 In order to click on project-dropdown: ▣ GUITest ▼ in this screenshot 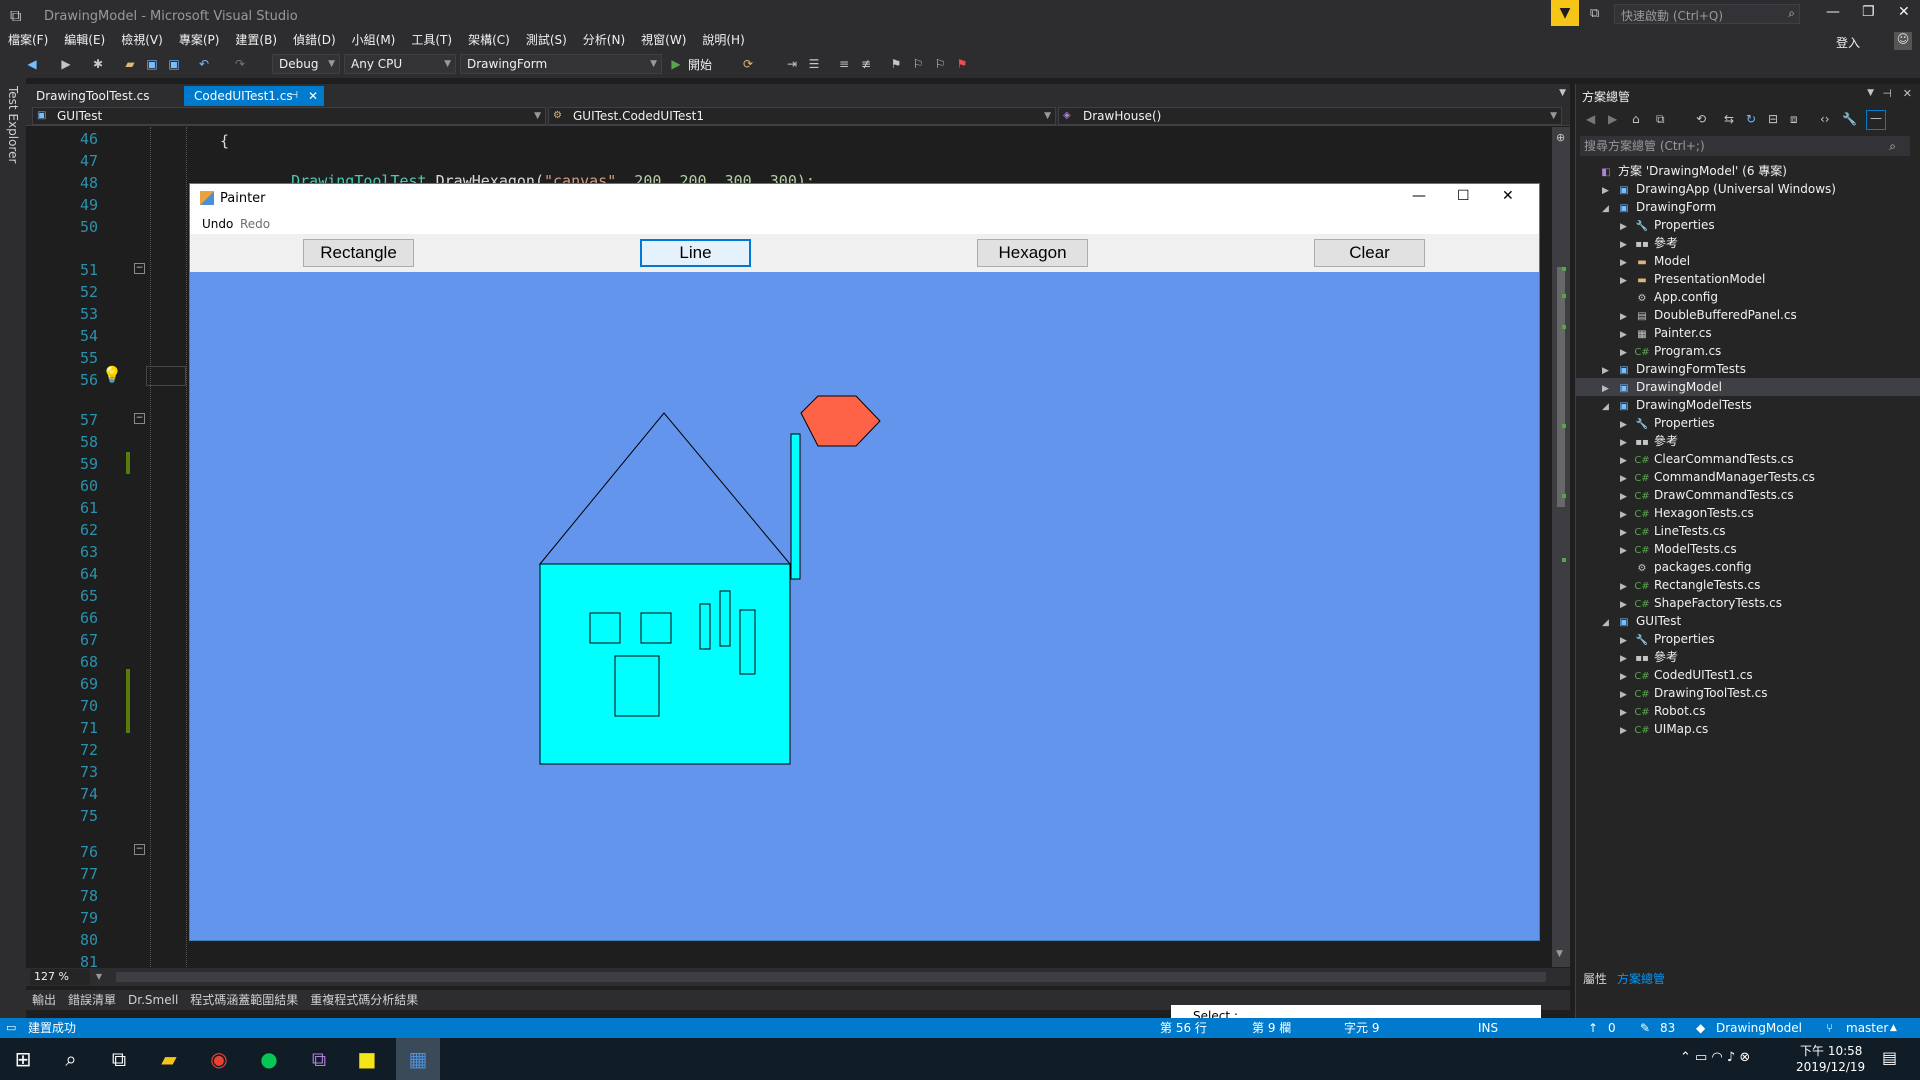, I will do `click(289, 116)`.